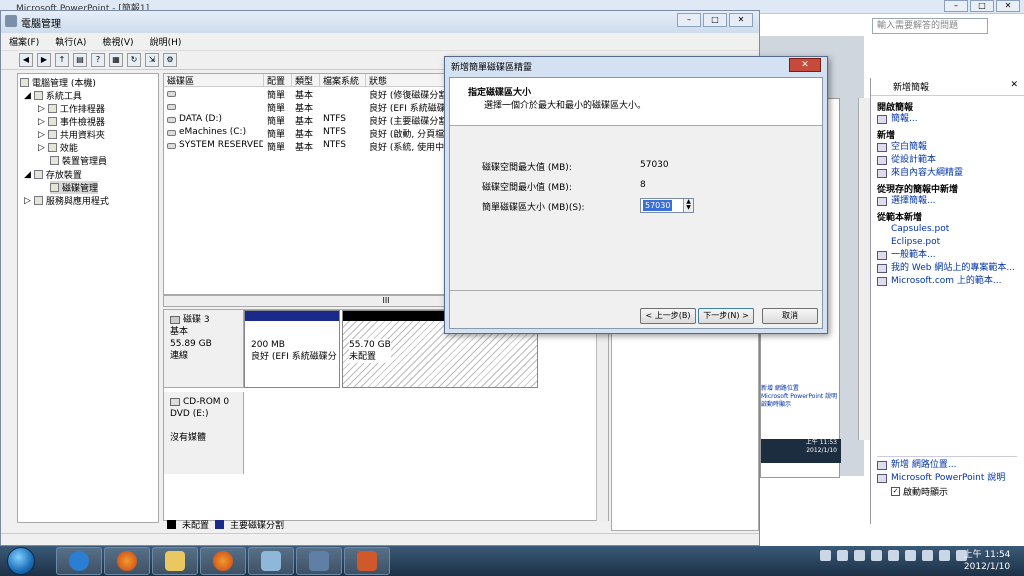 This screenshot has width=1024, height=576. Describe the element at coordinates (987, 555) in the screenshot. I see `clock-time: 上午 11:54` at that location.